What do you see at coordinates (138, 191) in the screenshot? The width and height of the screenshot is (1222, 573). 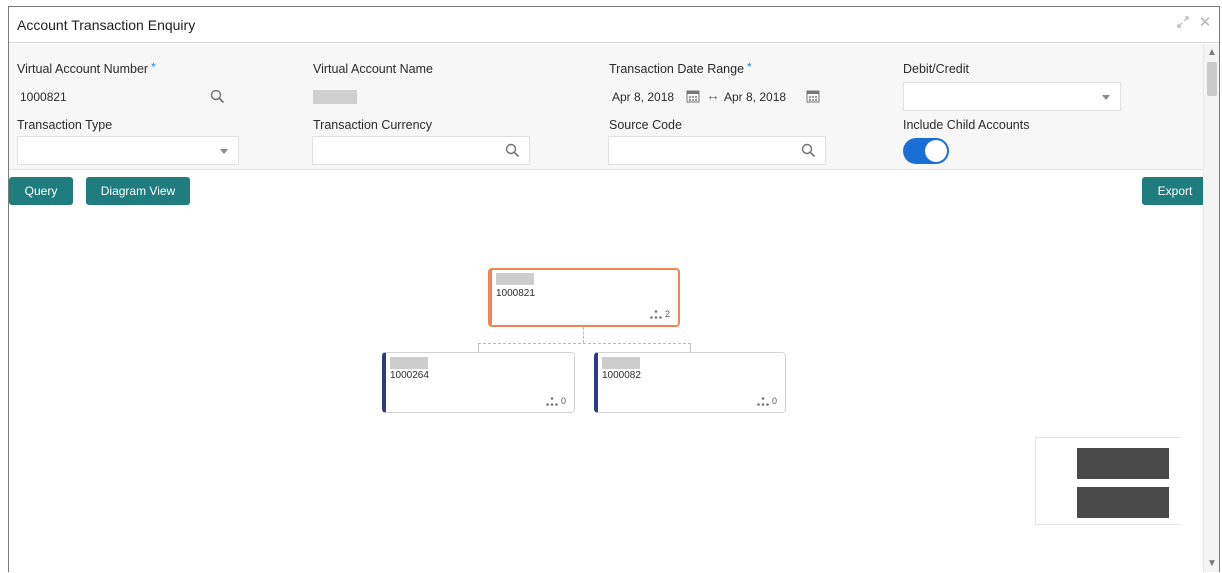 I see `diagram-view-button: Diagram View` at bounding box center [138, 191].